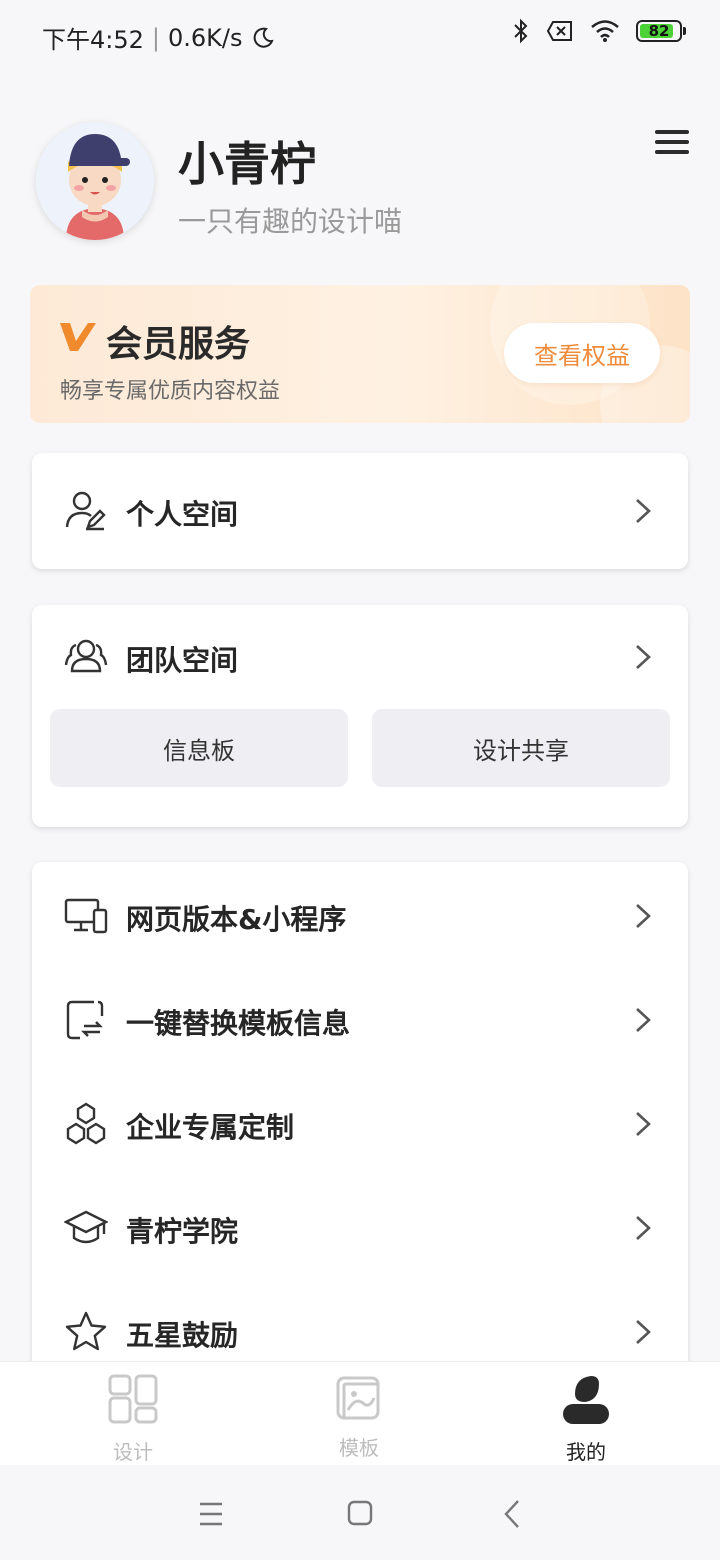 The image size is (720, 1560). I want to click on menu-item-label: 网页版本&小程序, so click(236, 919).